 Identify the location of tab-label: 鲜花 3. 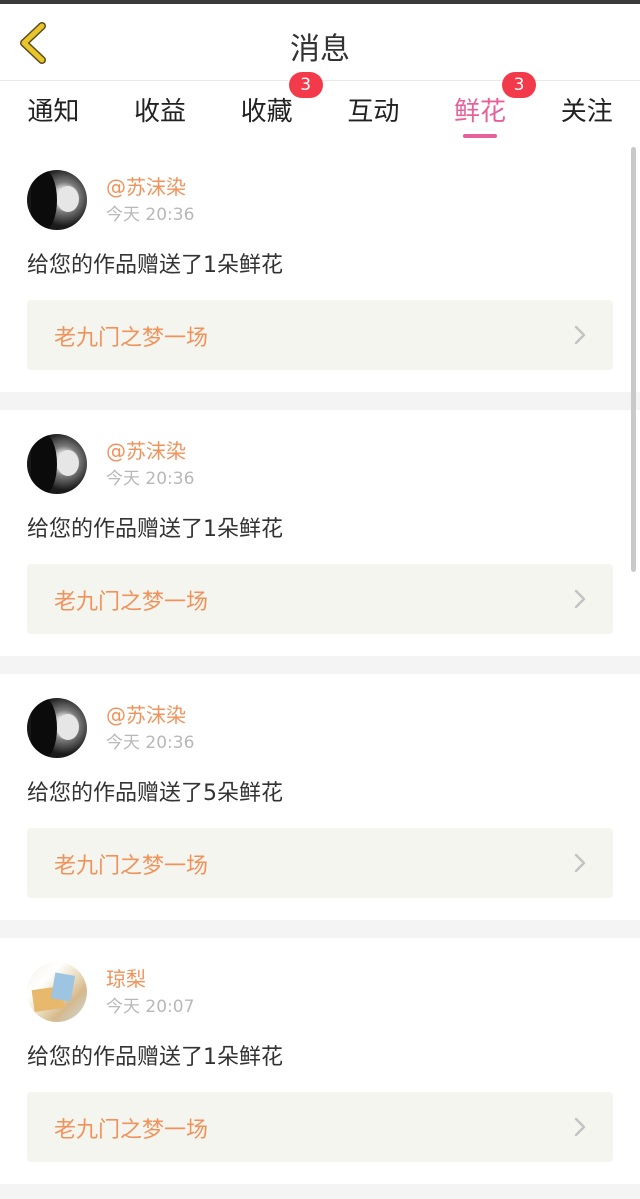
(495, 100).